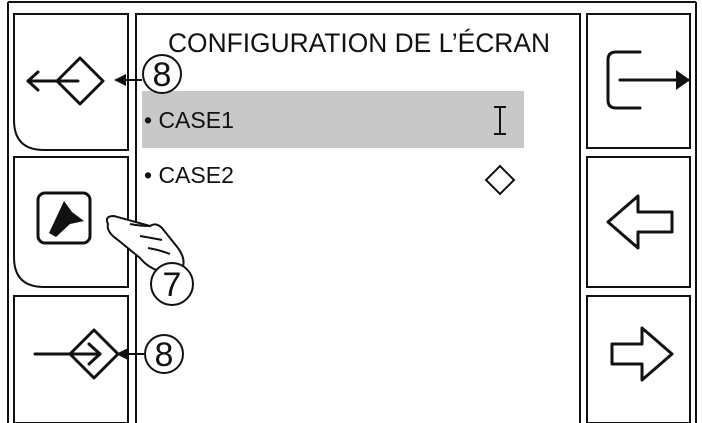 The image size is (702, 423). I want to click on tool-icon, so click(64, 218).